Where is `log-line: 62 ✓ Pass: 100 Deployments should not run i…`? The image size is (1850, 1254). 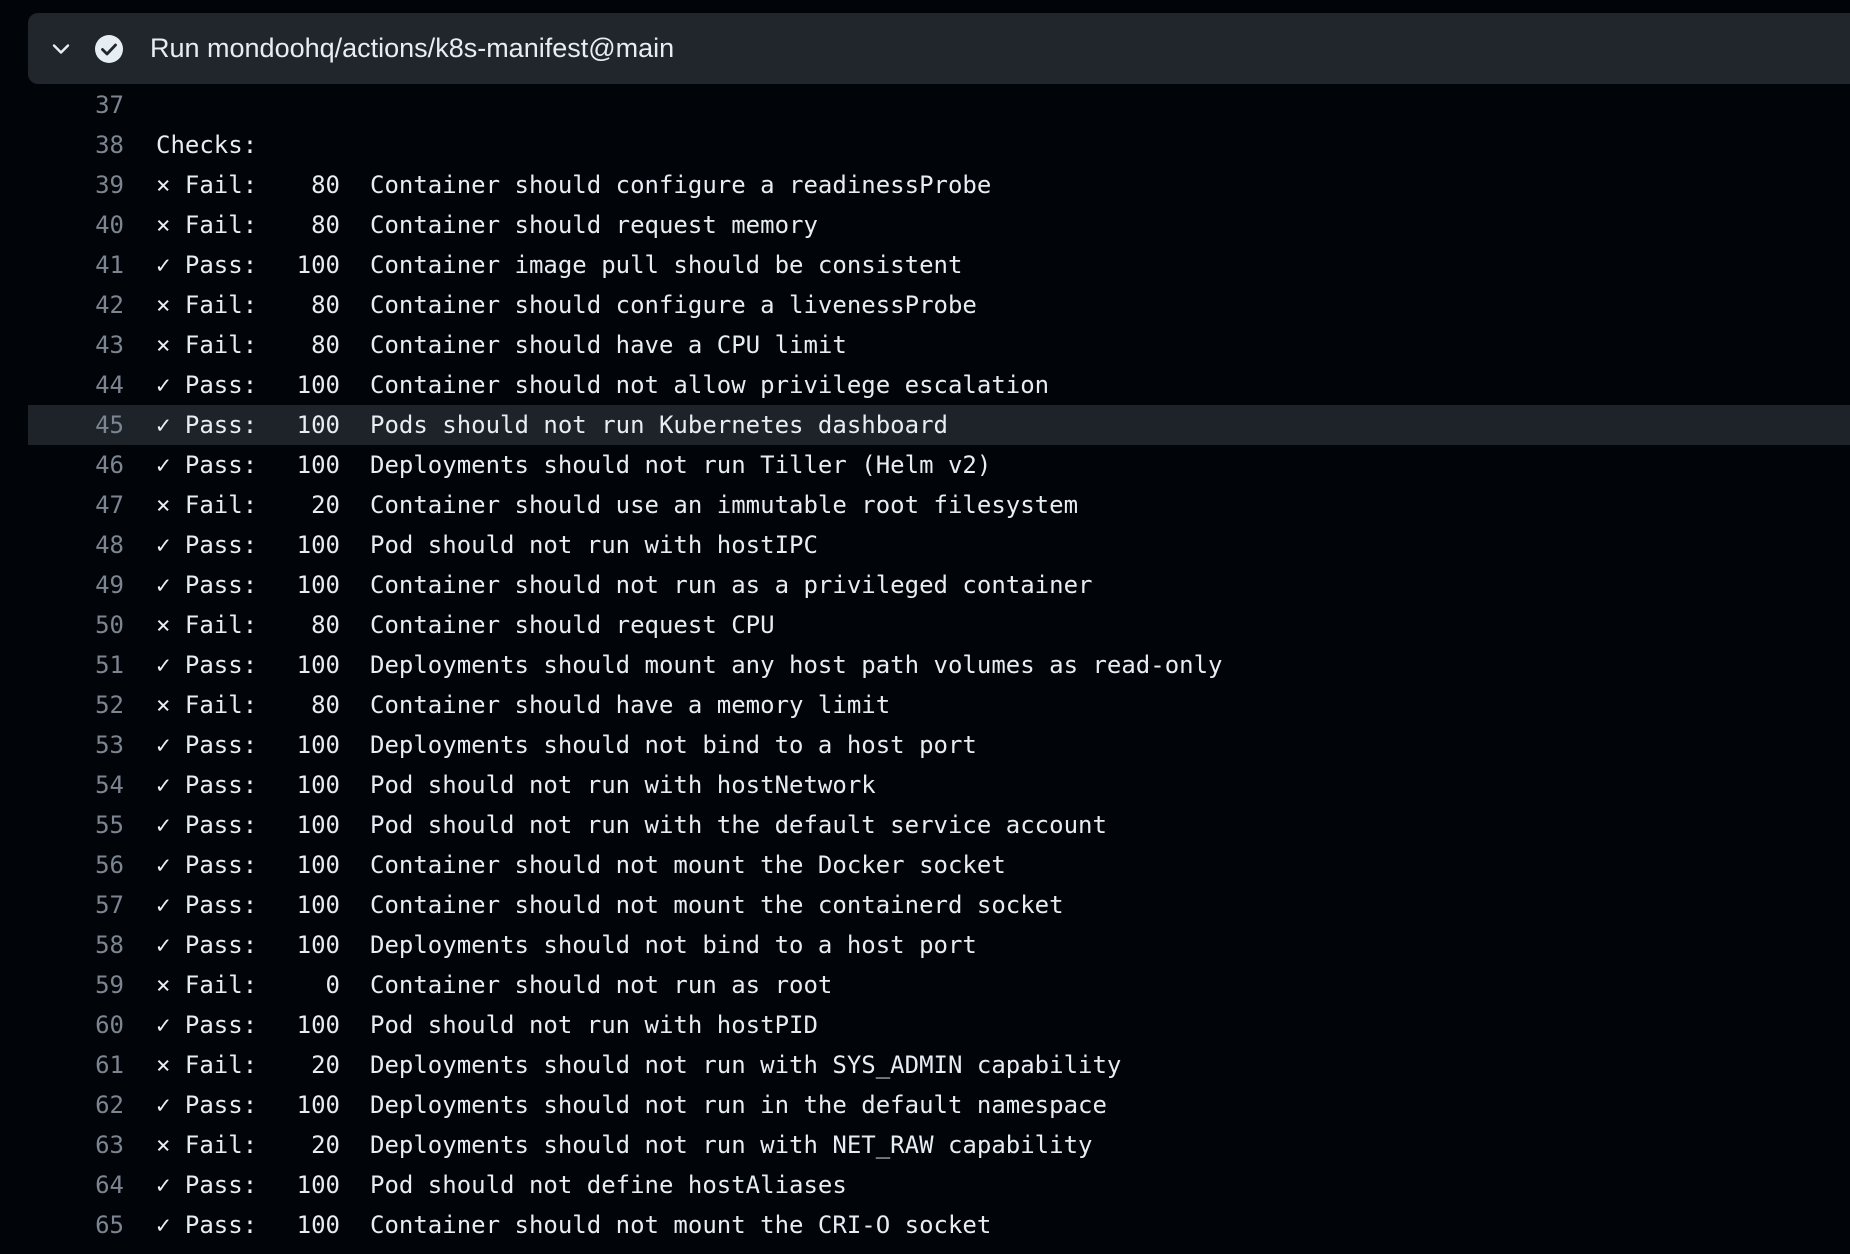 log-line: 62 ✓ Pass: 100 Deployments should not run i… is located at coordinates (939, 1105).